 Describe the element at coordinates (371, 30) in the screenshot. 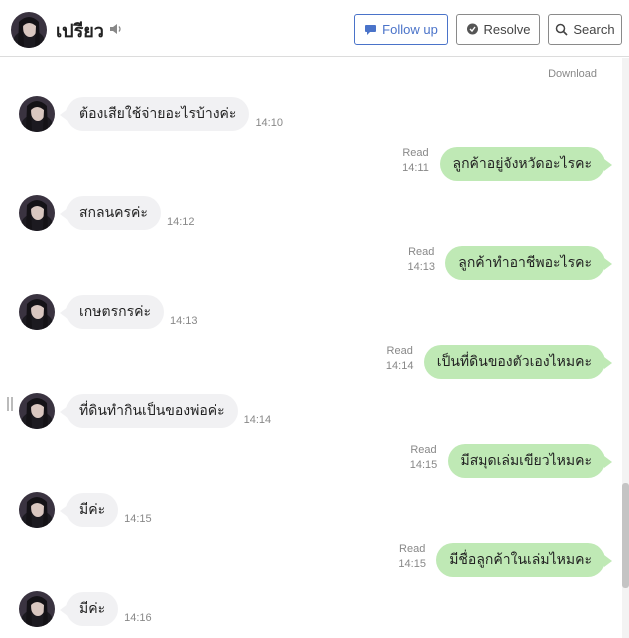

I see `chat-bubble-icon` at that location.